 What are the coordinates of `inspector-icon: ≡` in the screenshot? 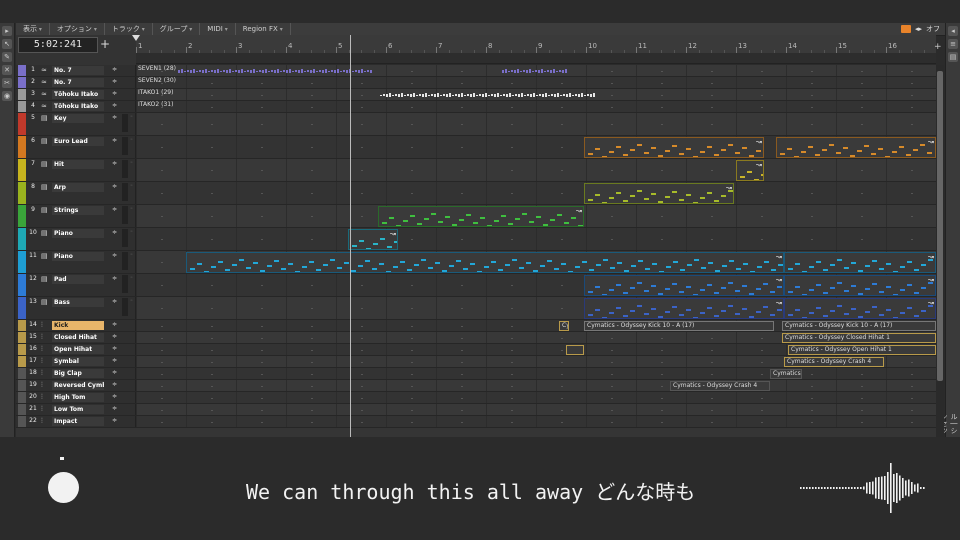 It's located at (953, 44).